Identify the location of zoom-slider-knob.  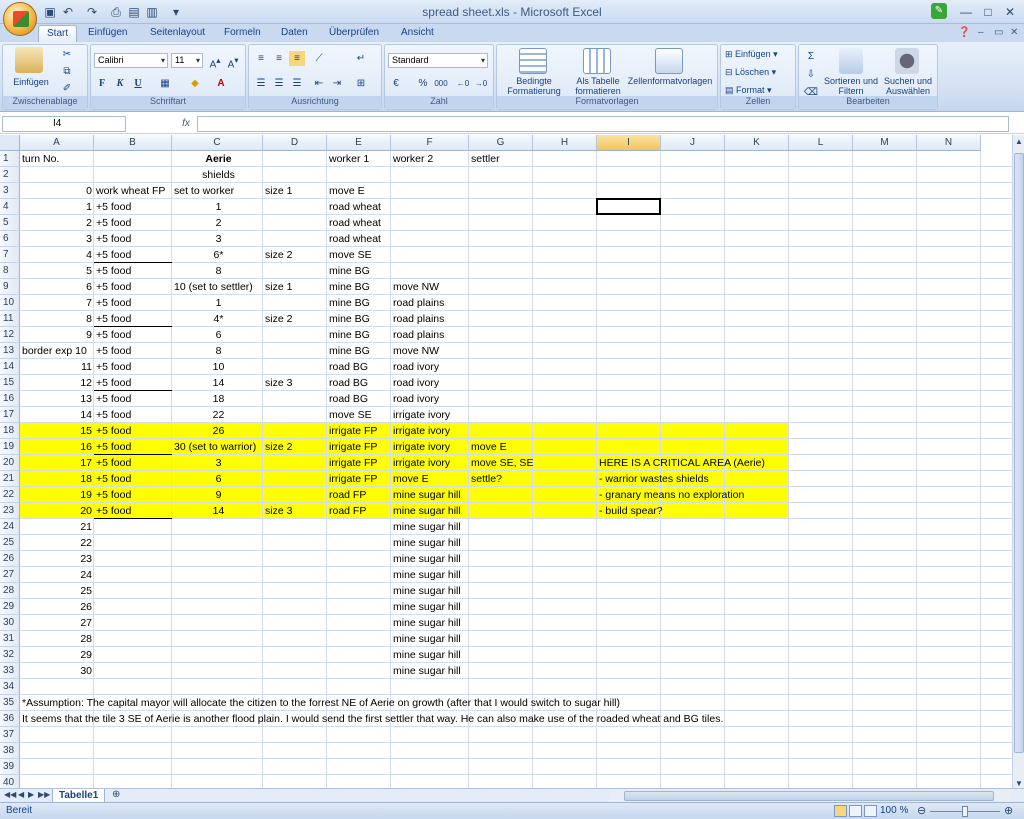
(965, 811).